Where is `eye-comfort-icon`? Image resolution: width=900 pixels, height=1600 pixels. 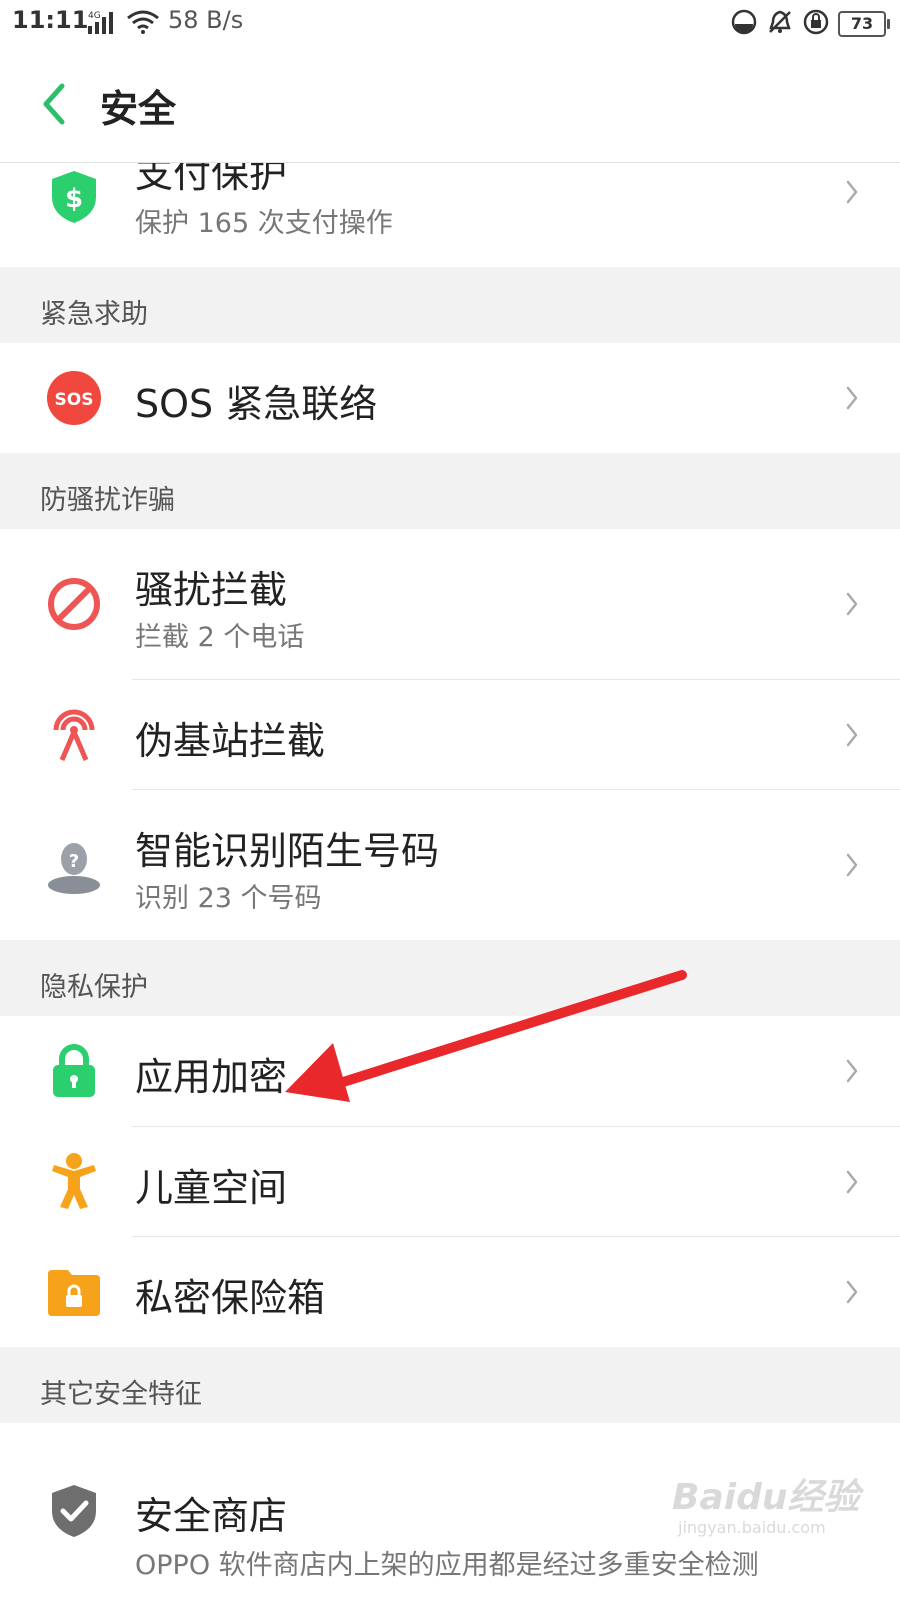
eye-comfort-icon is located at coordinates (744, 24).